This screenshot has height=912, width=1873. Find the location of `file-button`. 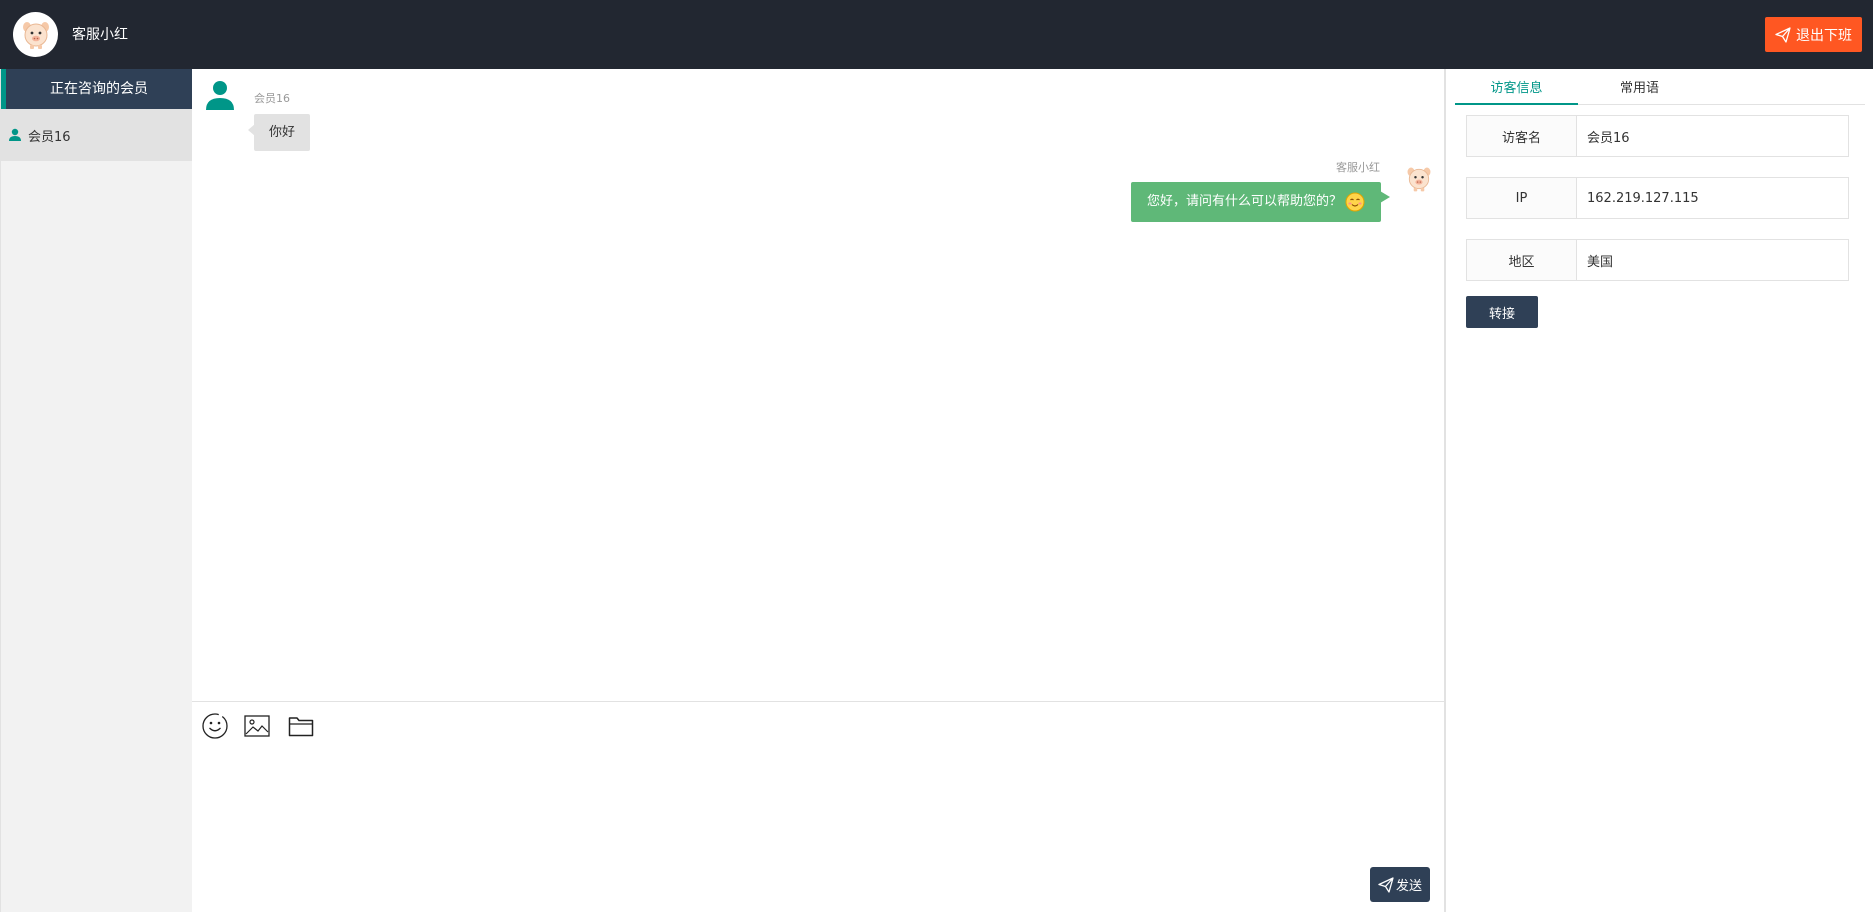

file-button is located at coordinates (301, 726).